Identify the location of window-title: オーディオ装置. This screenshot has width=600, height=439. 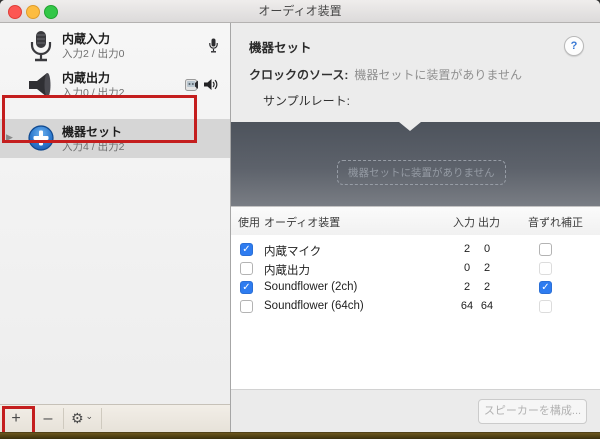
(300, 11).